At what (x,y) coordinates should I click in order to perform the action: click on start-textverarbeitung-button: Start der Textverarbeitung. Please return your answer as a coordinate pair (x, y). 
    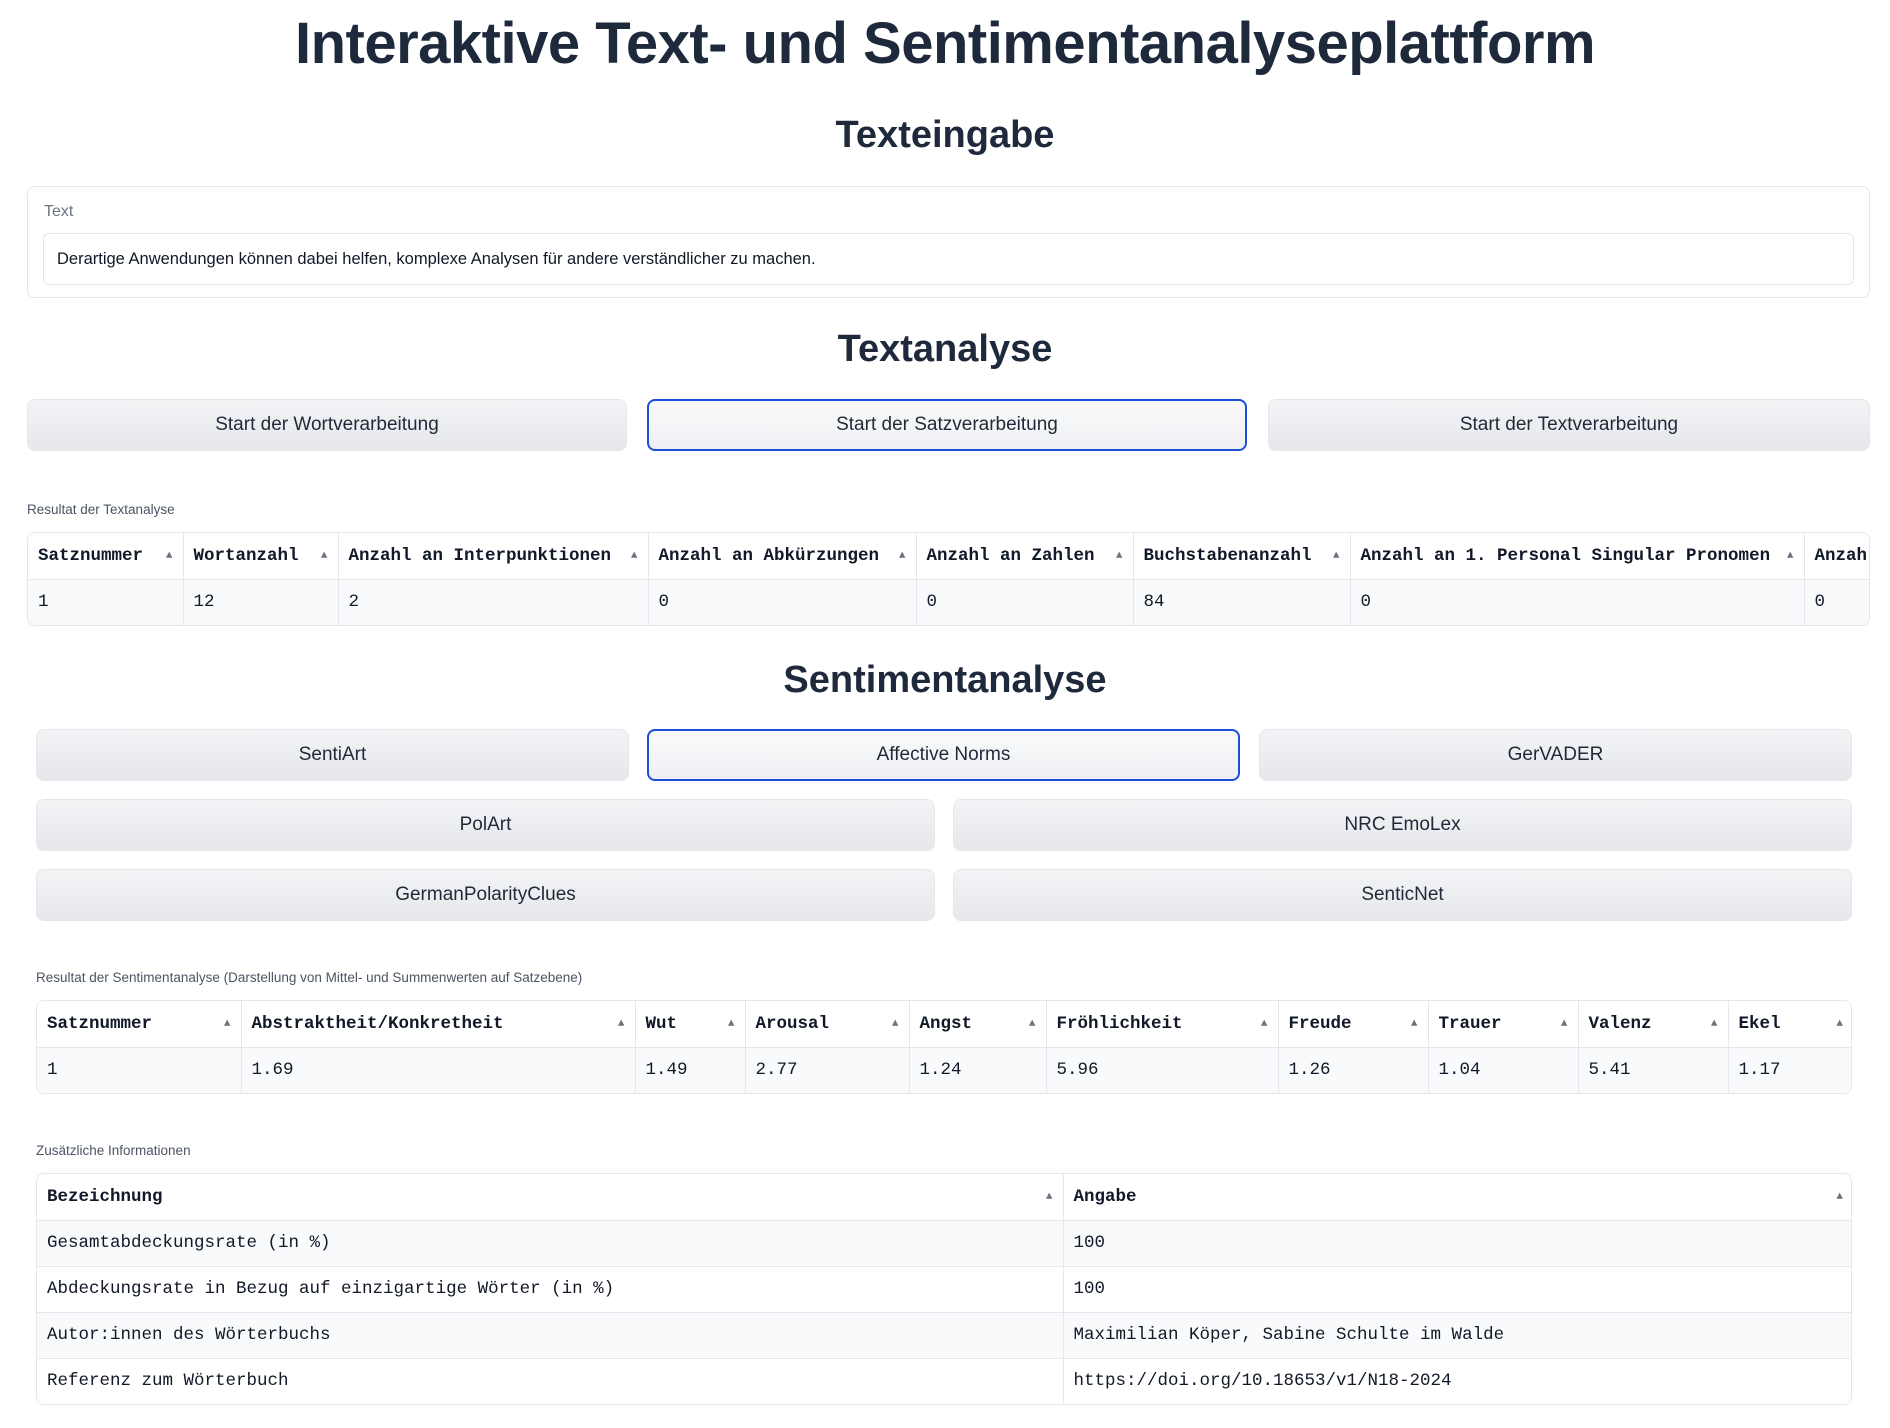
    Looking at the image, I should click on (1569, 425).